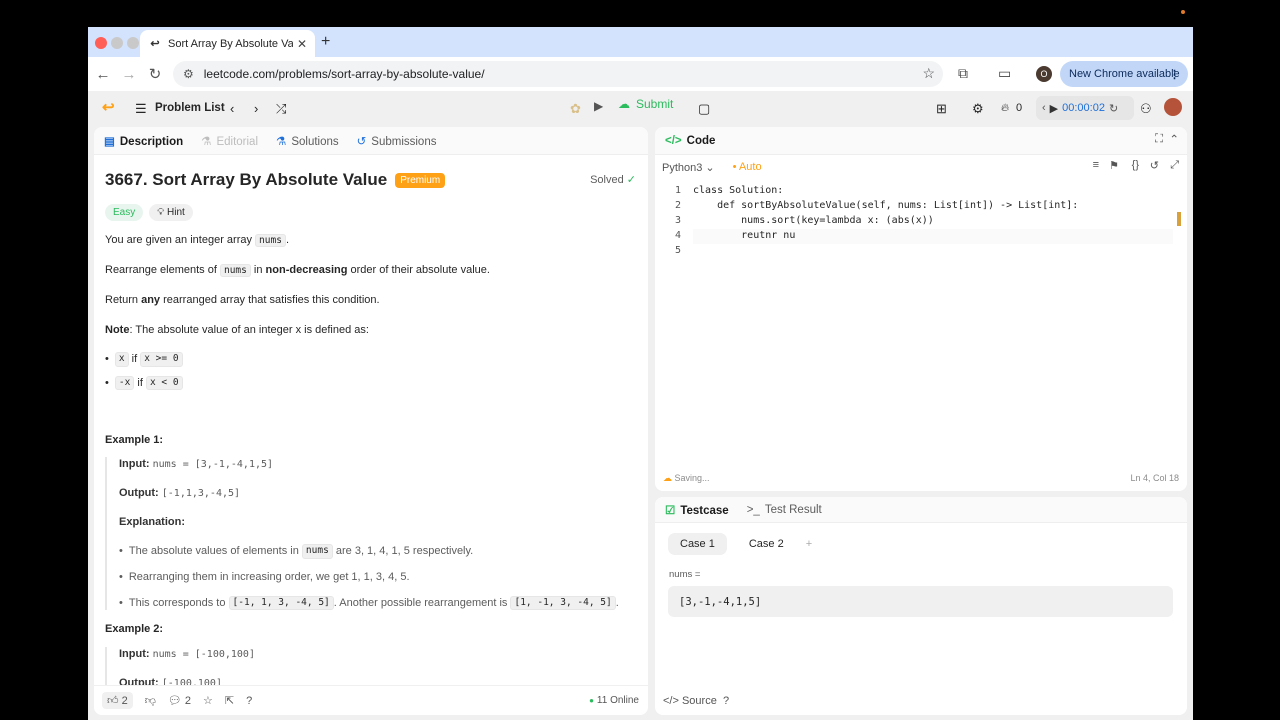 The image size is (1280, 720). Describe the element at coordinates (1159, 139) in the screenshot. I see `maximize-icon: ⛶` at that location.